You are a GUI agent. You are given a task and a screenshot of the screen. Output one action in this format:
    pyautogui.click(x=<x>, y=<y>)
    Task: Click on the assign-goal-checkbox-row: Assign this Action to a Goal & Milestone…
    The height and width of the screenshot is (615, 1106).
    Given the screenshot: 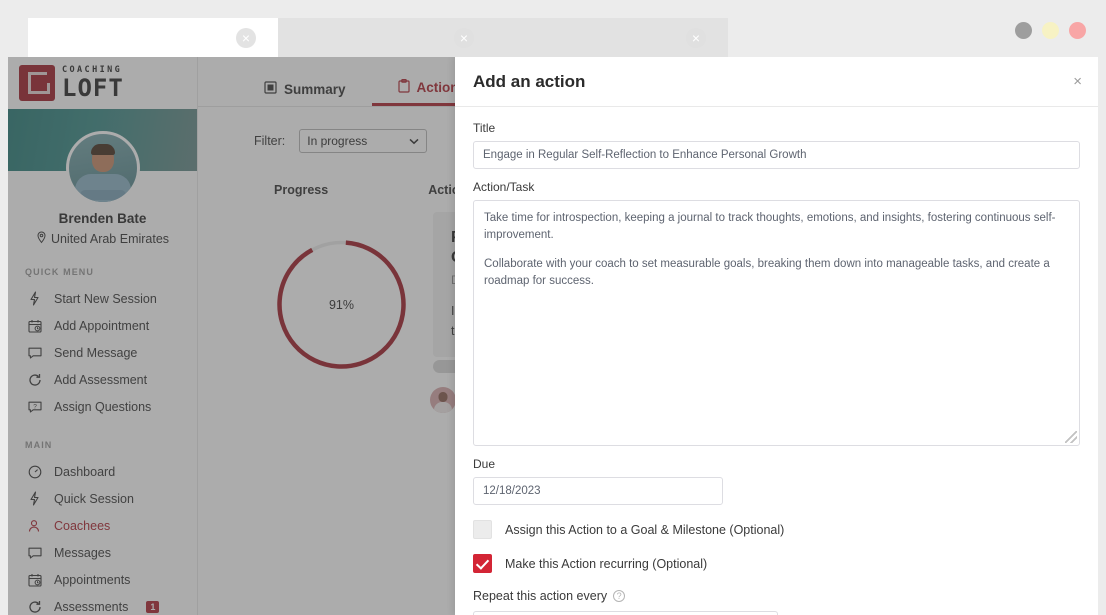 What is the action you would take?
    pyautogui.click(x=776, y=529)
    